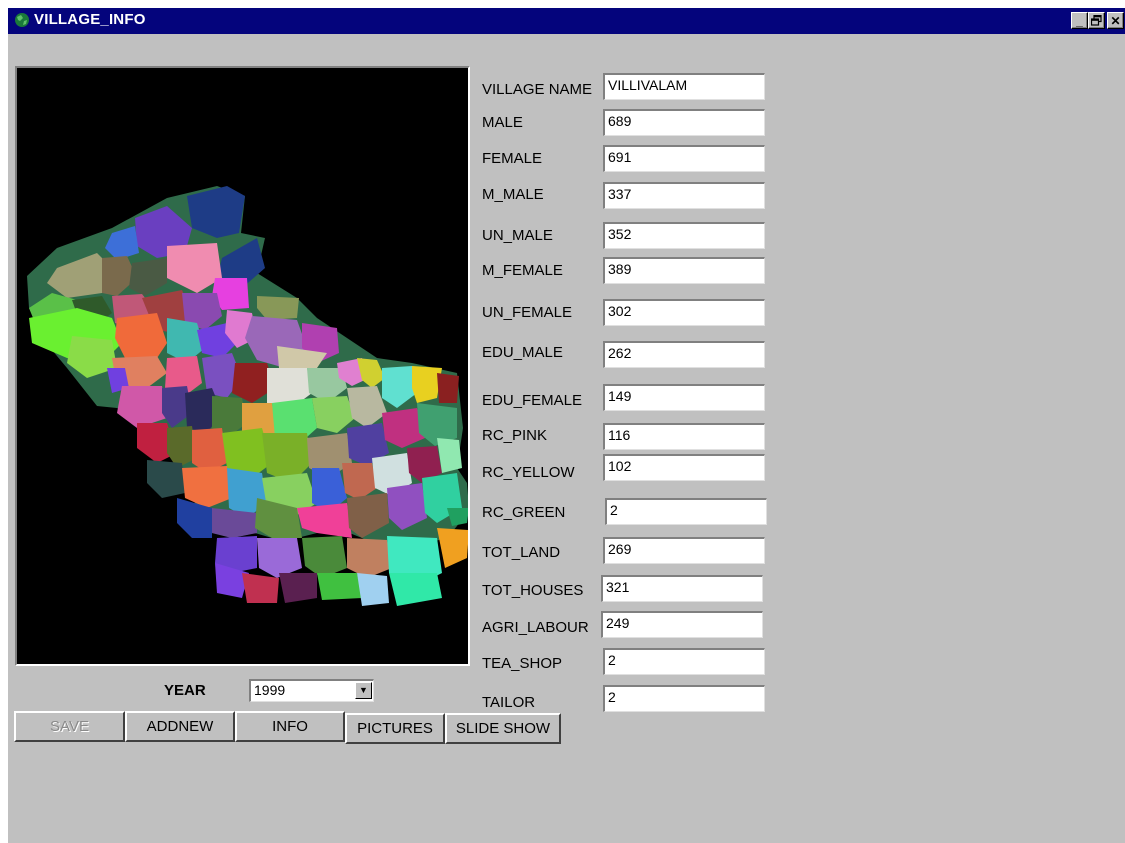 The height and width of the screenshot is (843, 1125). I want to click on close-icon: ✕, so click(1115, 21).